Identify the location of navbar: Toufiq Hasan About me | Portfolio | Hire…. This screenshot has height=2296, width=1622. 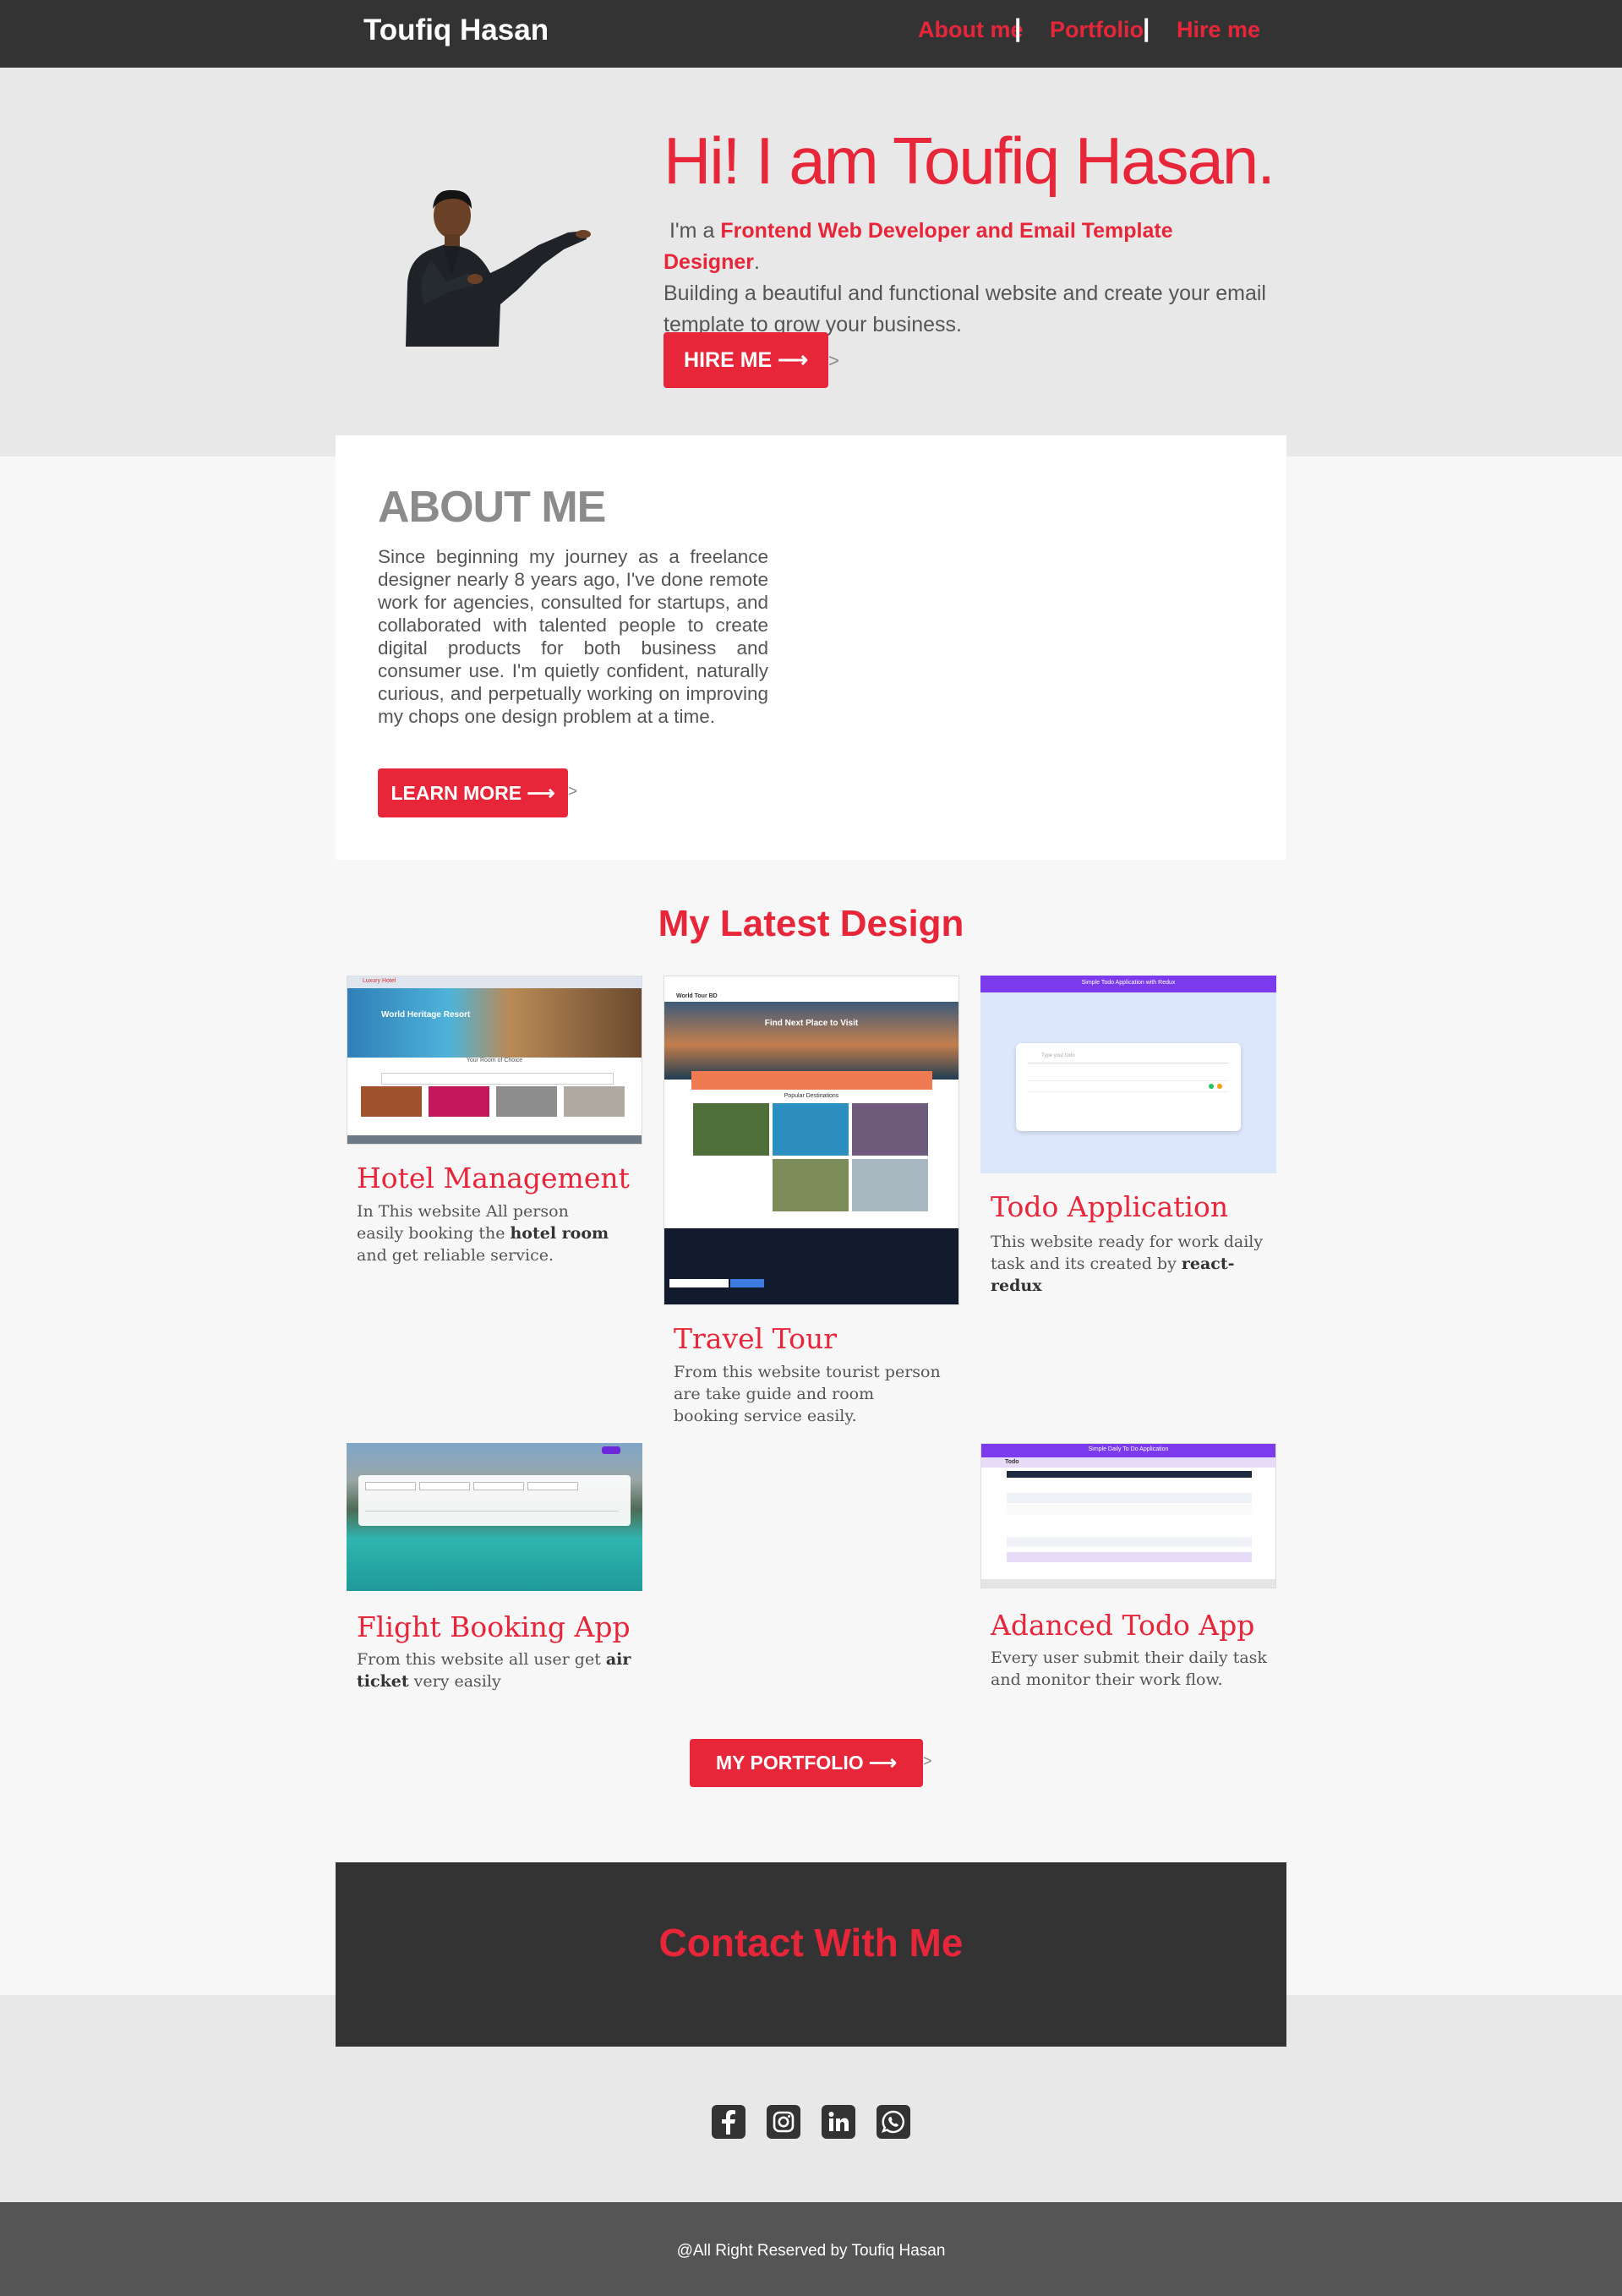
(811, 34).